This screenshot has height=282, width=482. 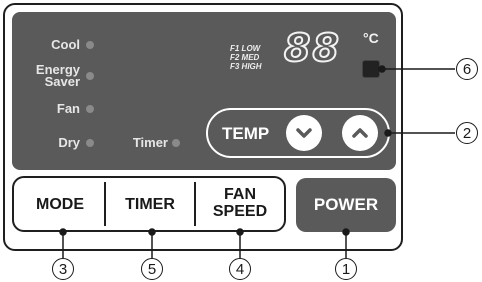 What do you see at coordinates (346, 269) in the screenshot?
I see `callout-power: 1` at bounding box center [346, 269].